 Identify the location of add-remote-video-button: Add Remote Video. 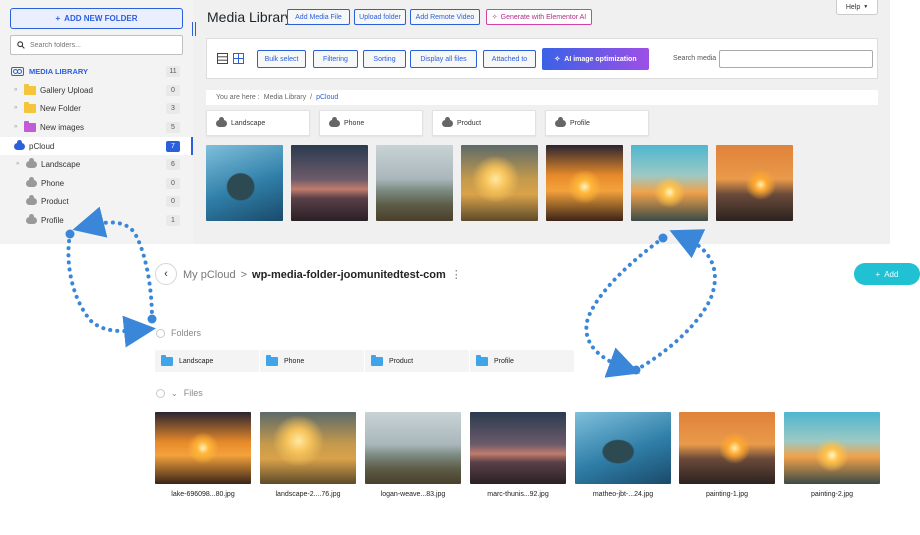
(445, 17).